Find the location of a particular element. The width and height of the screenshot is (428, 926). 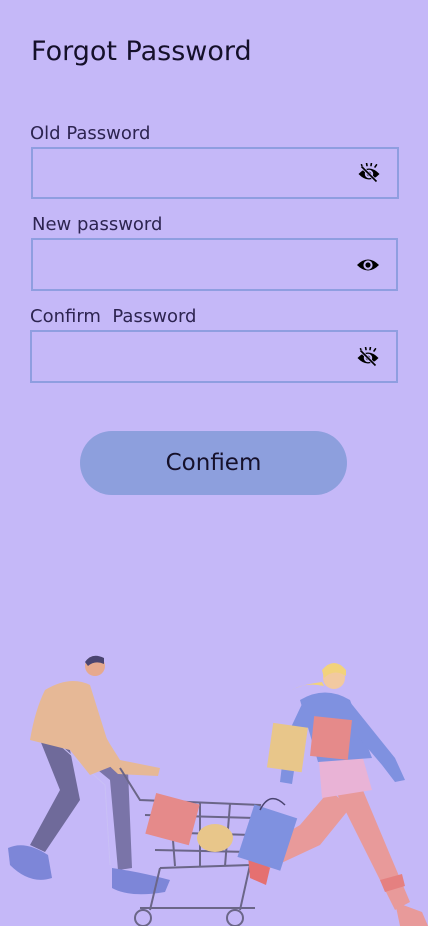

old-password-field is located at coordinates (215, 173).